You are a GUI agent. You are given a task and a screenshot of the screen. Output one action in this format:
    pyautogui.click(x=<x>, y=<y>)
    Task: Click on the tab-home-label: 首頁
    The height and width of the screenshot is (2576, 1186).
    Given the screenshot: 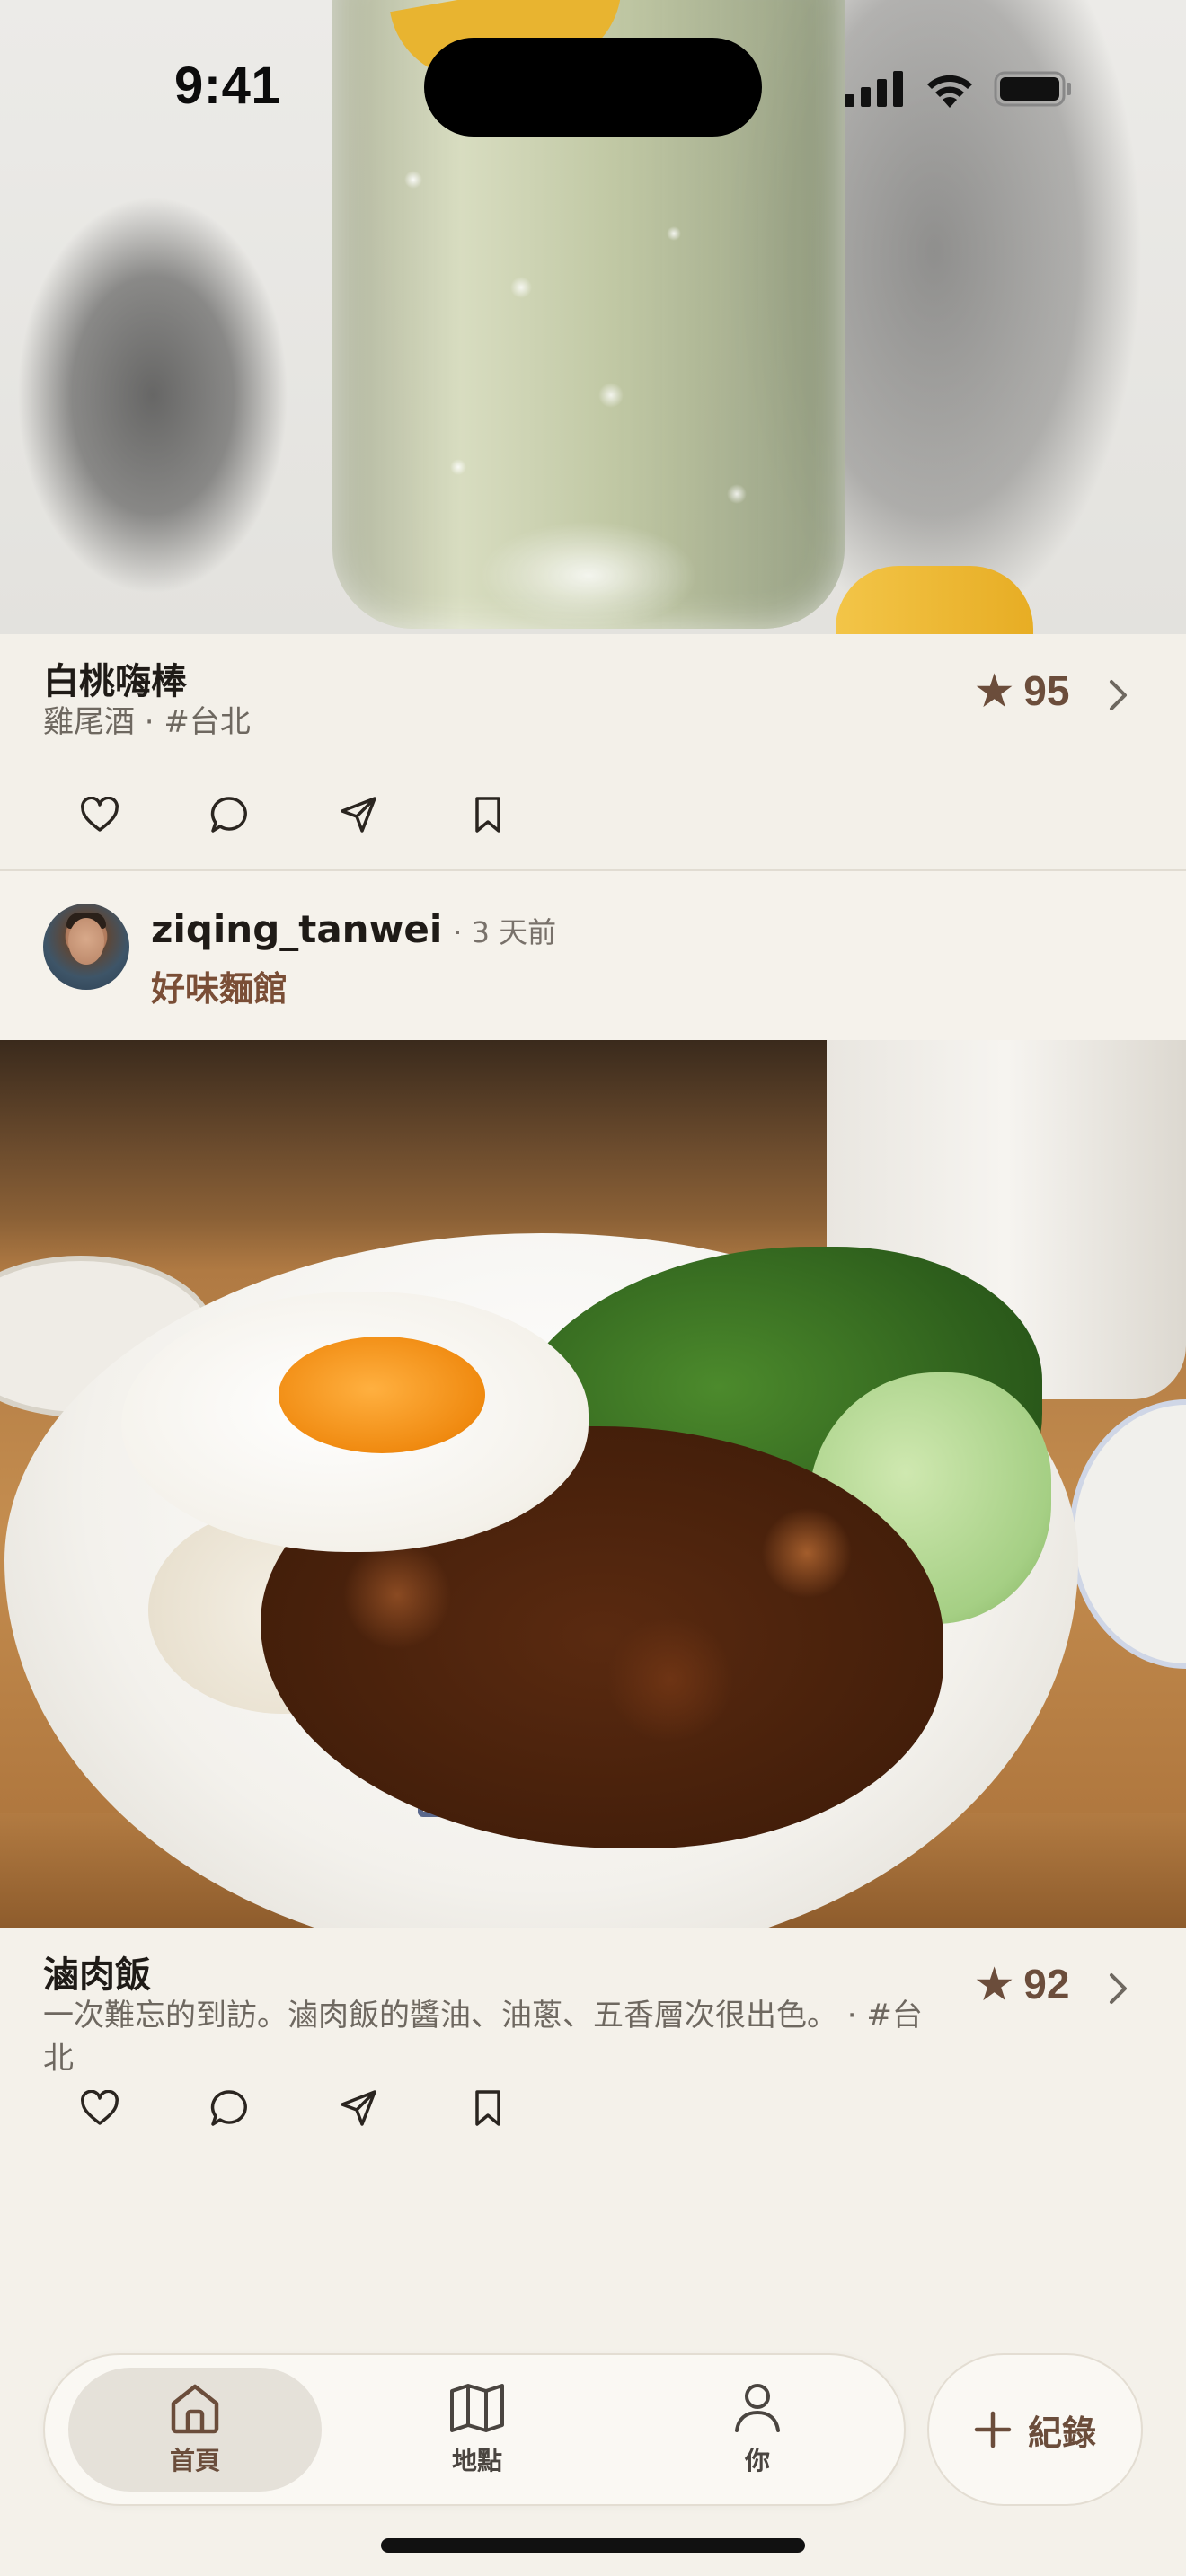 What is the action you would take?
    pyautogui.click(x=194, y=2460)
    